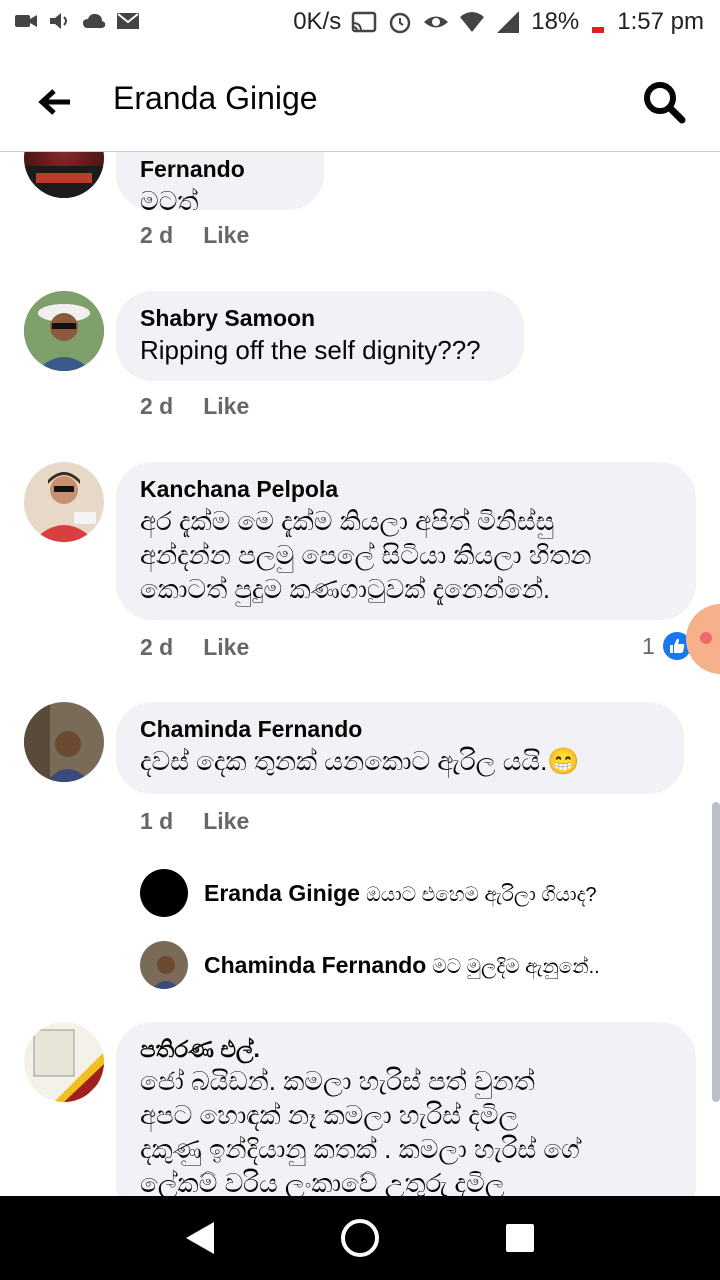  Describe the element at coordinates (508, 22) in the screenshot. I see `signal-icon` at that location.